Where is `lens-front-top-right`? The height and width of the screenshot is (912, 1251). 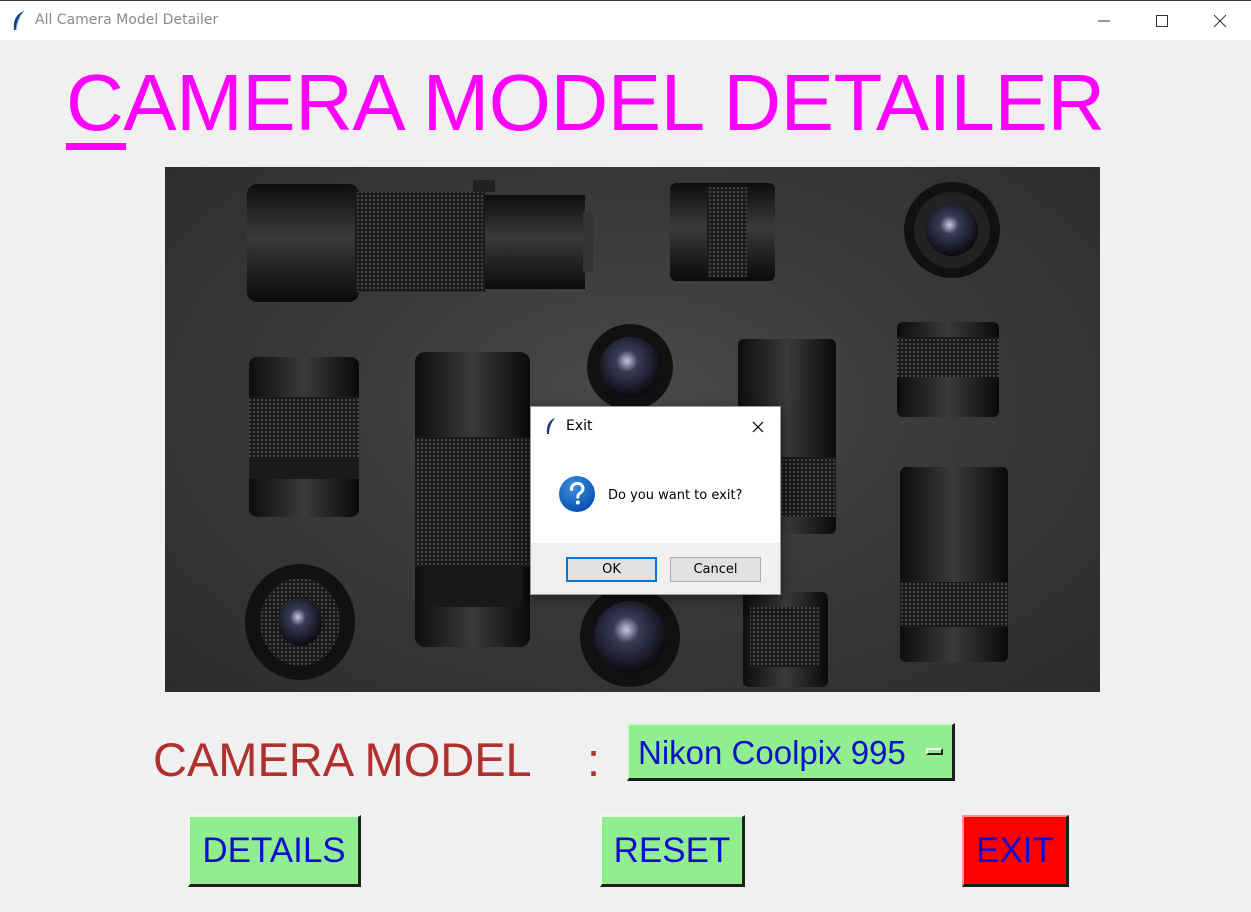
lens-front-top-right is located at coordinates (952, 230).